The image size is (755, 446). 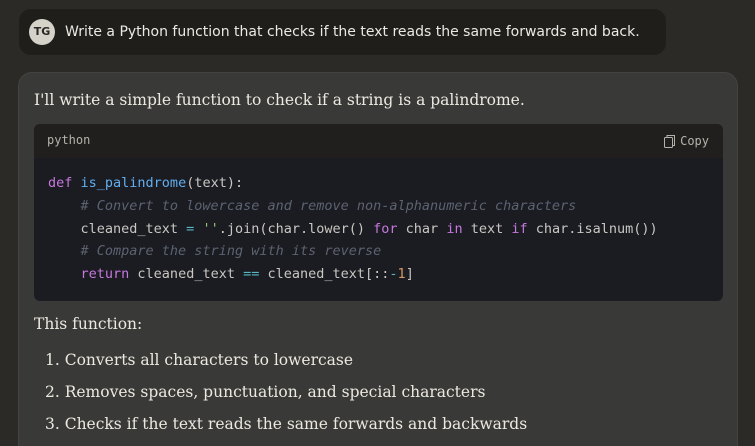 What do you see at coordinates (378, 141) in the screenshot?
I see `code-block-header: python Copy` at bounding box center [378, 141].